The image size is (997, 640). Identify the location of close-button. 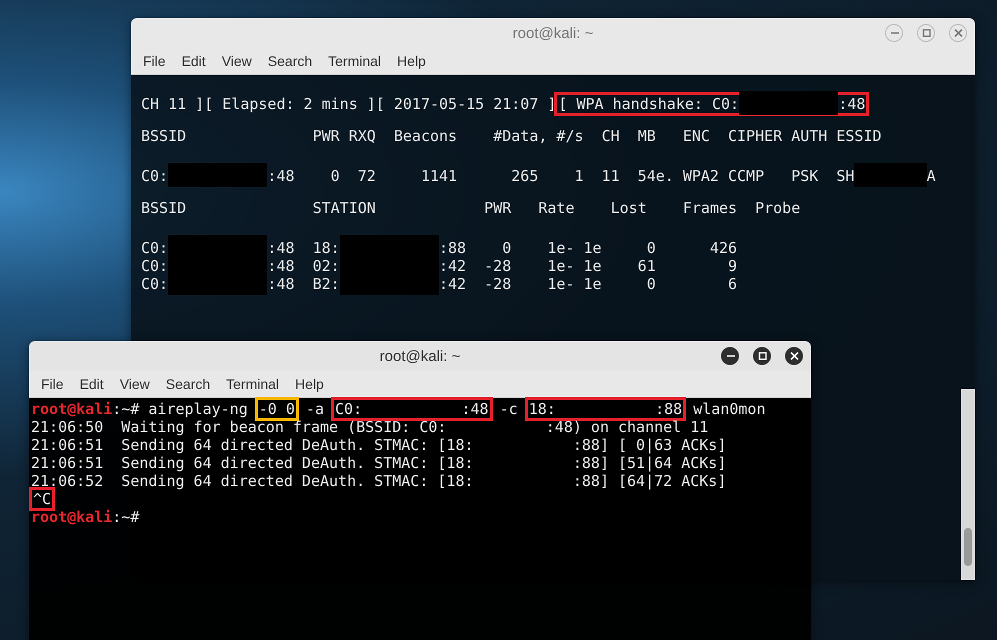
(794, 356).